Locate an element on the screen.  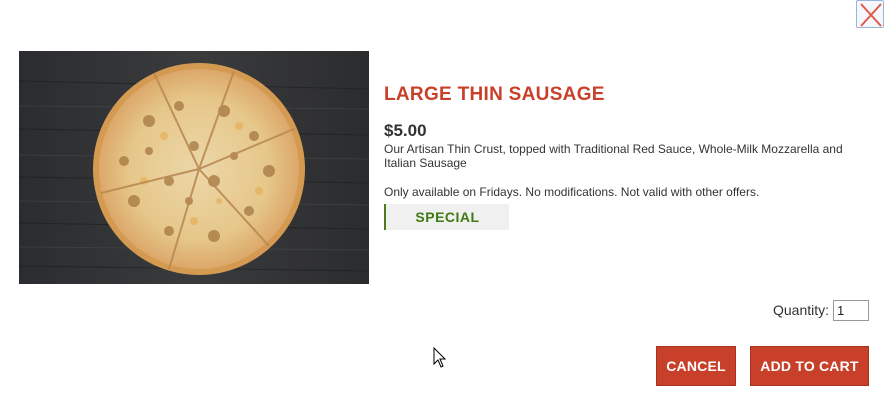
close-x-icon is located at coordinates (871, 15).